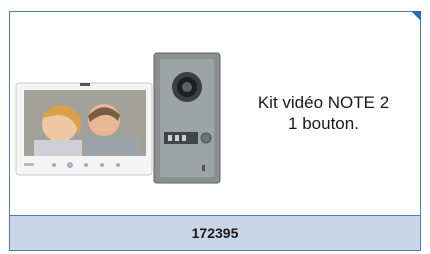 The width and height of the screenshot is (430, 254). Describe the element at coordinates (323, 123) in the screenshot. I see `product-title-line2: 1 bouton.` at that location.